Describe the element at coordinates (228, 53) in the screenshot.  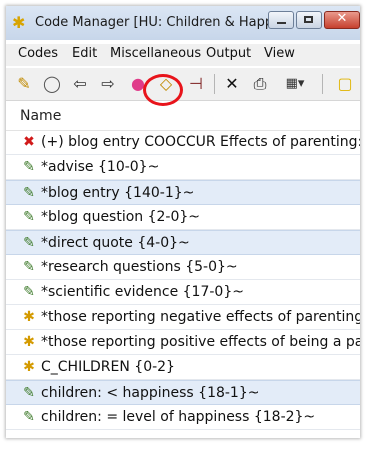
I see `menu-output: Output` at that location.